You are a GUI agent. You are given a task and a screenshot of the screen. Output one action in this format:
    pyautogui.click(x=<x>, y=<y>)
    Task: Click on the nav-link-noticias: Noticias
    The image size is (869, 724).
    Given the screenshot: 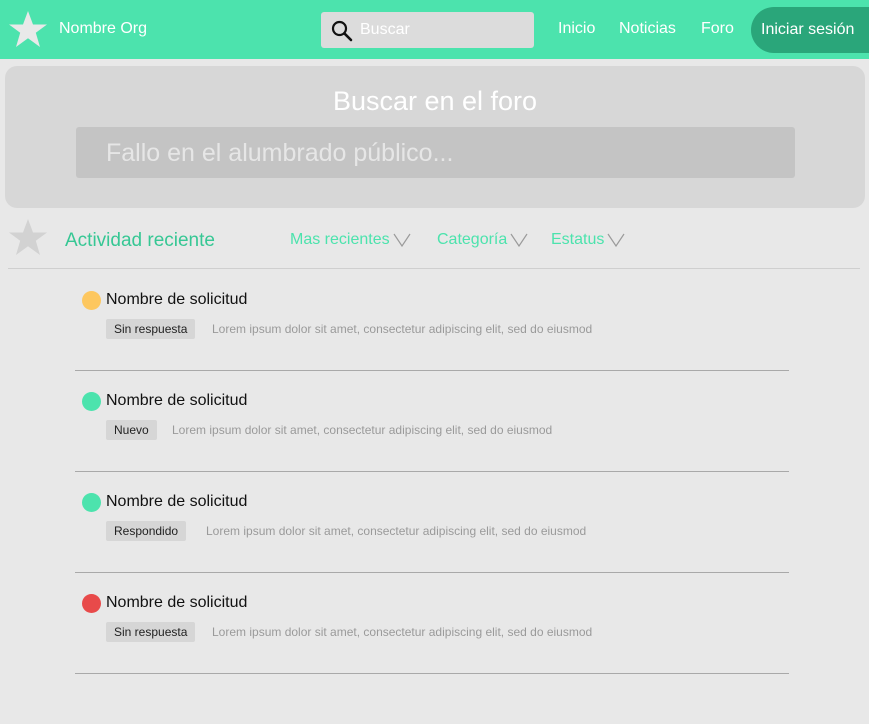 What is the action you would take?
    pyautogui.click(x=647, y=29)
    